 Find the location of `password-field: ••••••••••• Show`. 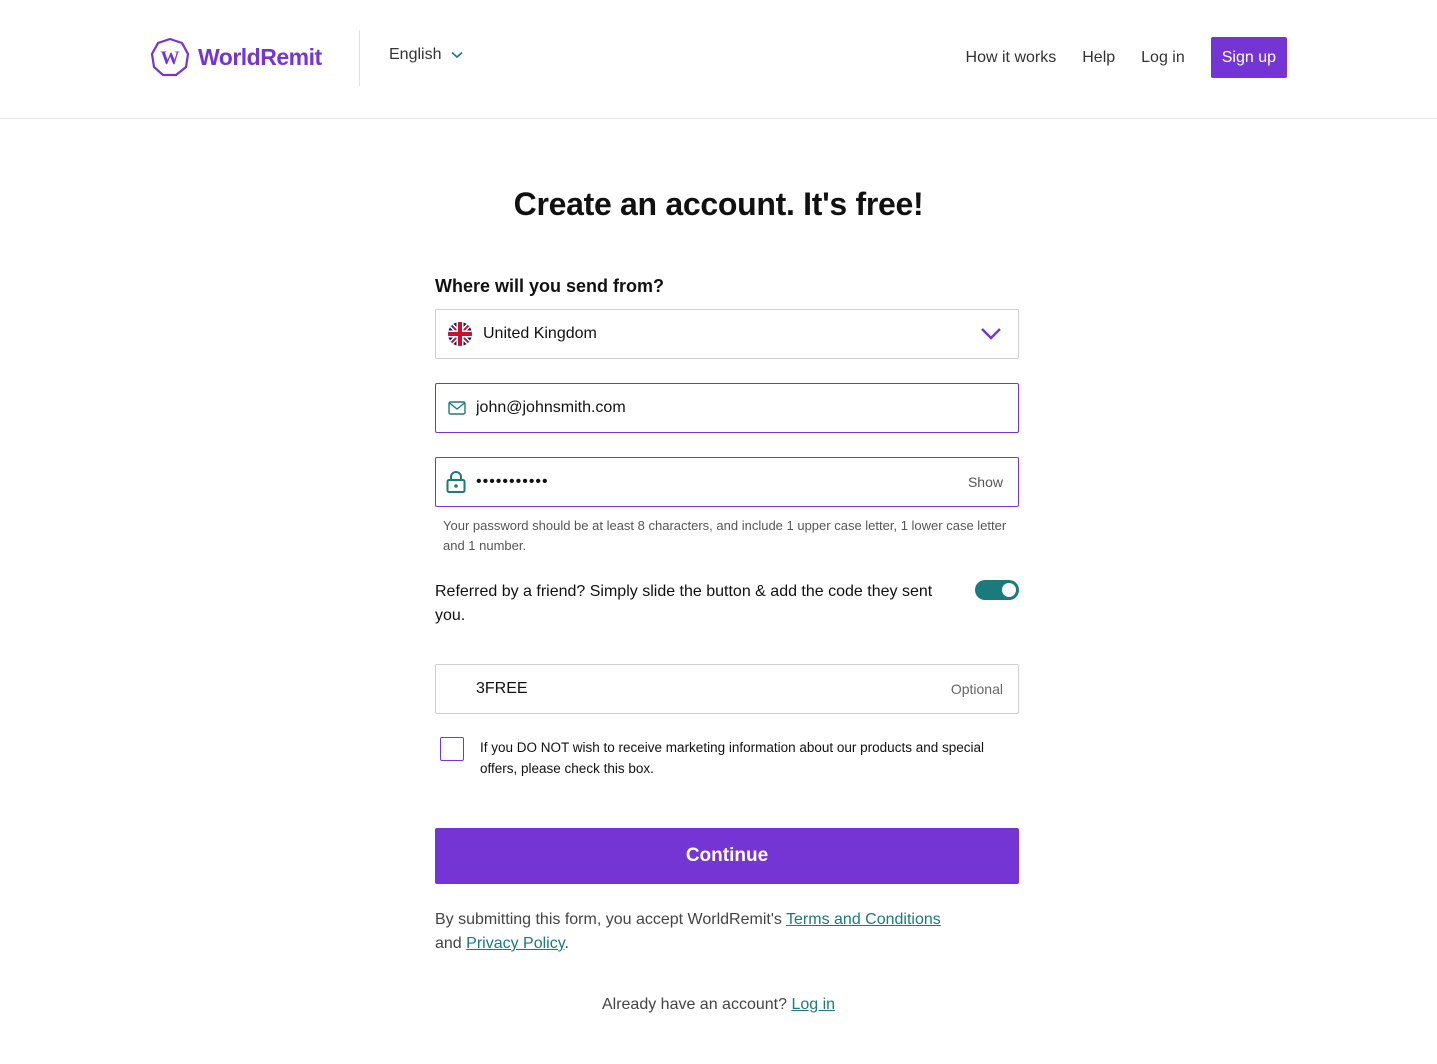

password-field: ••••••••••• Show is located at coordinates (727, 482).